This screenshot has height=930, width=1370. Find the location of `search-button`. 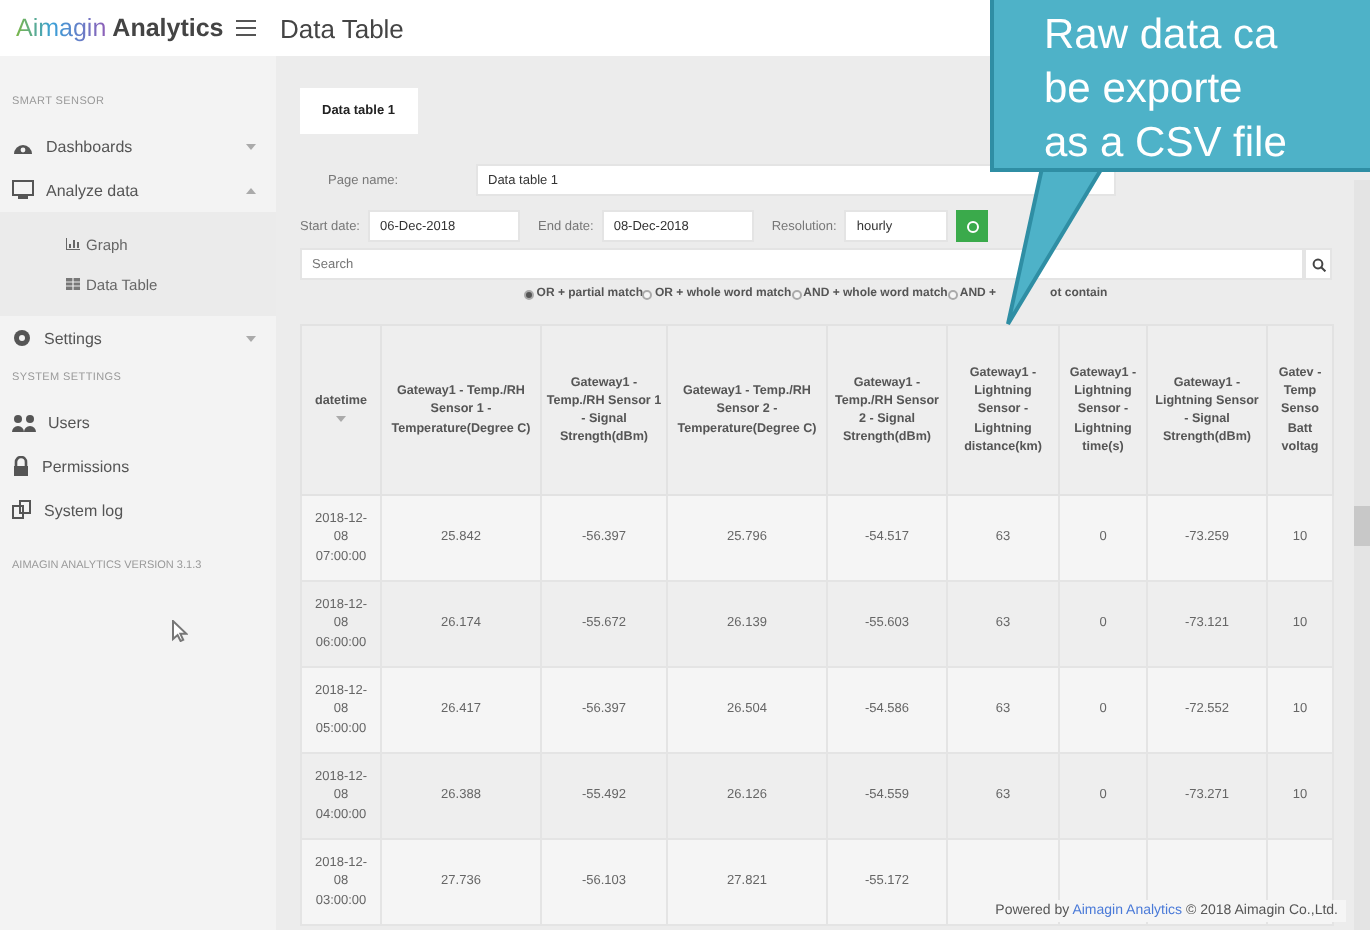

search-button is located at coordinates (1318, 264).